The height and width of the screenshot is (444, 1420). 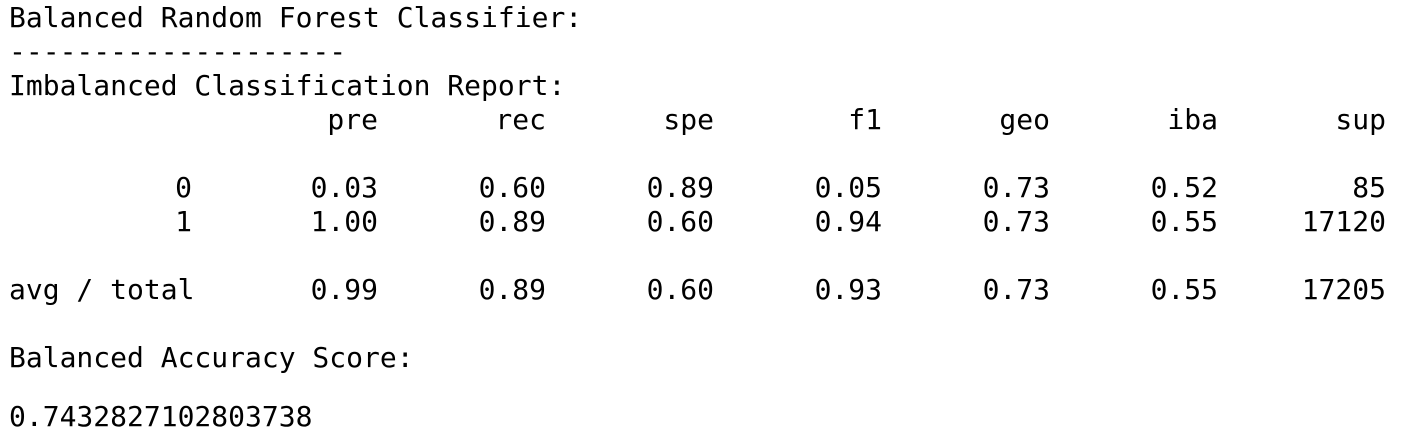 I want to click on report-title: Imbalanced Classification Report:, so click(x=287, y=85).